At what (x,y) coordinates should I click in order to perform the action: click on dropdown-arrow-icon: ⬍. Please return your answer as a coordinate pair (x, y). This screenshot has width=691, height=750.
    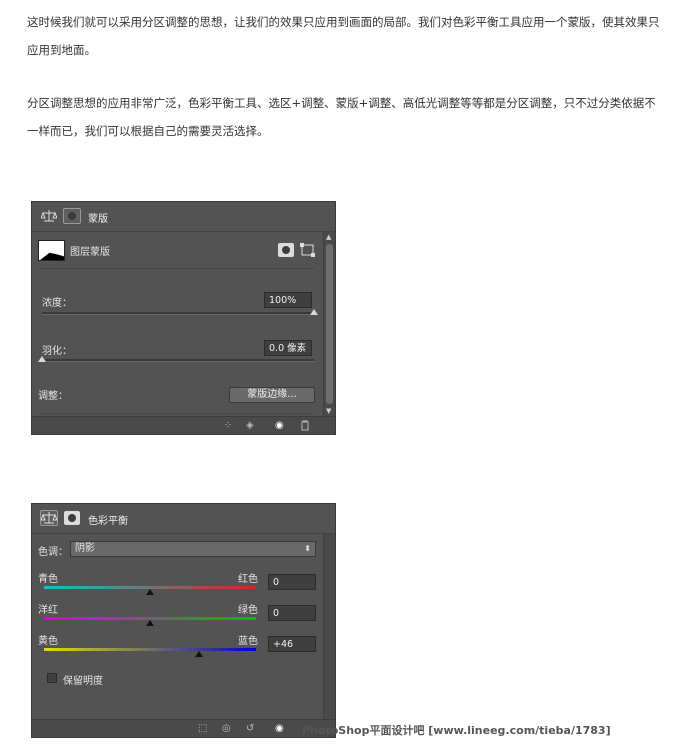
    Looking at the image, I should click on (307, 548).